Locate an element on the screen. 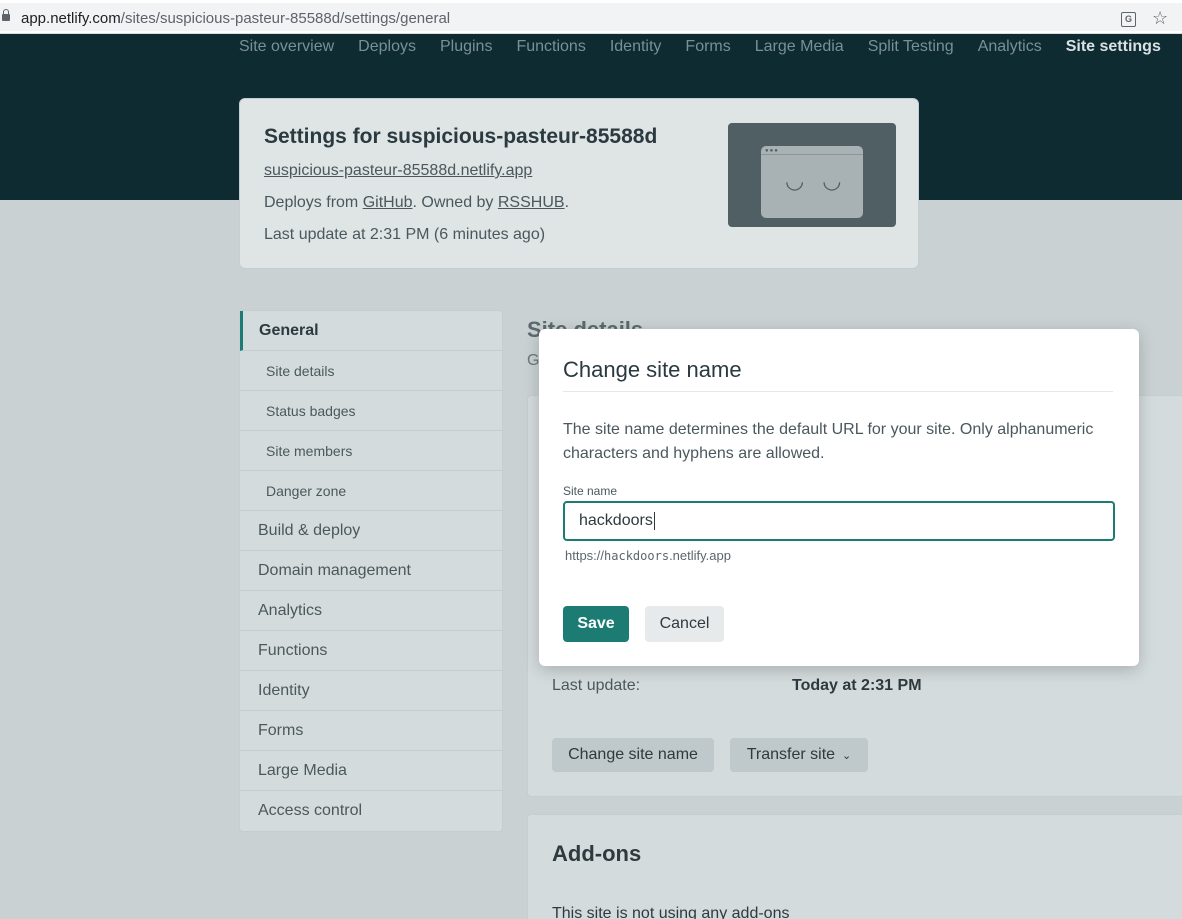 This screenshot has height=919, width=1182. sidebar-item-status-badges: Status badges is located at coordinates (371, 411).